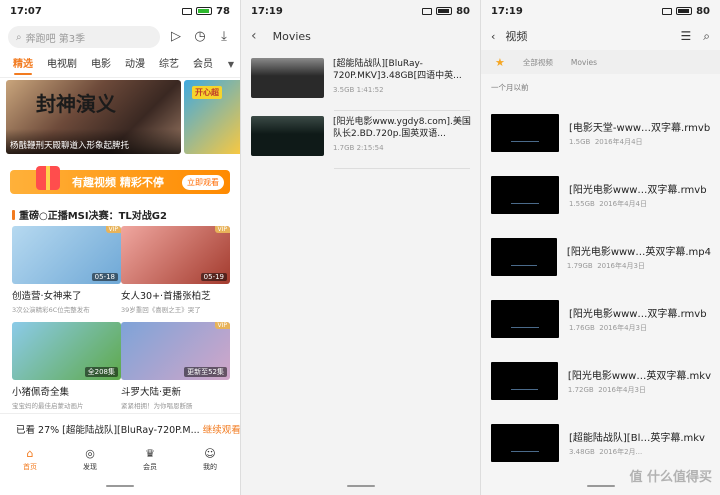 The width and height of the screenshot is (720, 495). Describe the element at coordinates (150, 467) in the screenshot. I see `nav-label: 会员` at that location.